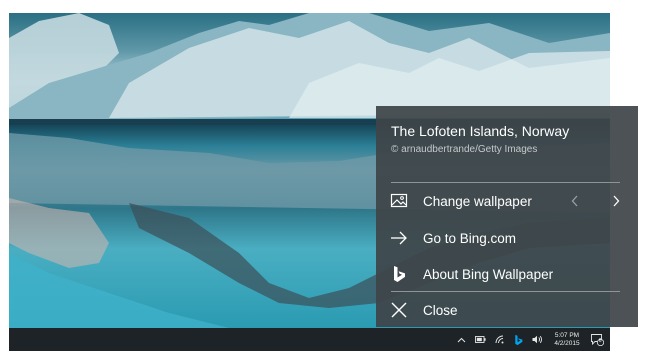  What do you see at coordinates (399, 274) in the screenshot?
I see `bing-logo-icon` at bounding box center [399, 274].